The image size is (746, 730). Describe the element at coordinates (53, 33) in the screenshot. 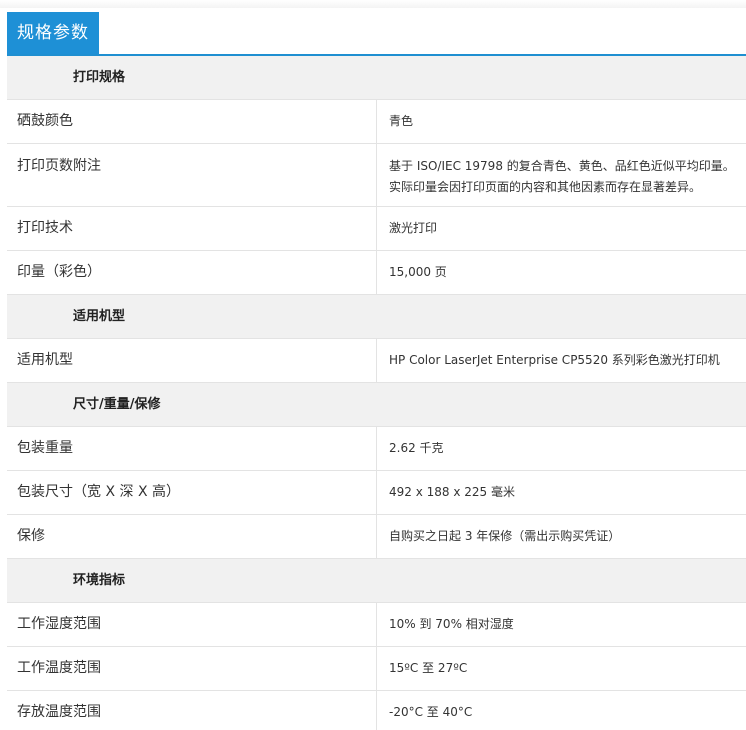

I see `tab-specs: 规格参数` at that location.